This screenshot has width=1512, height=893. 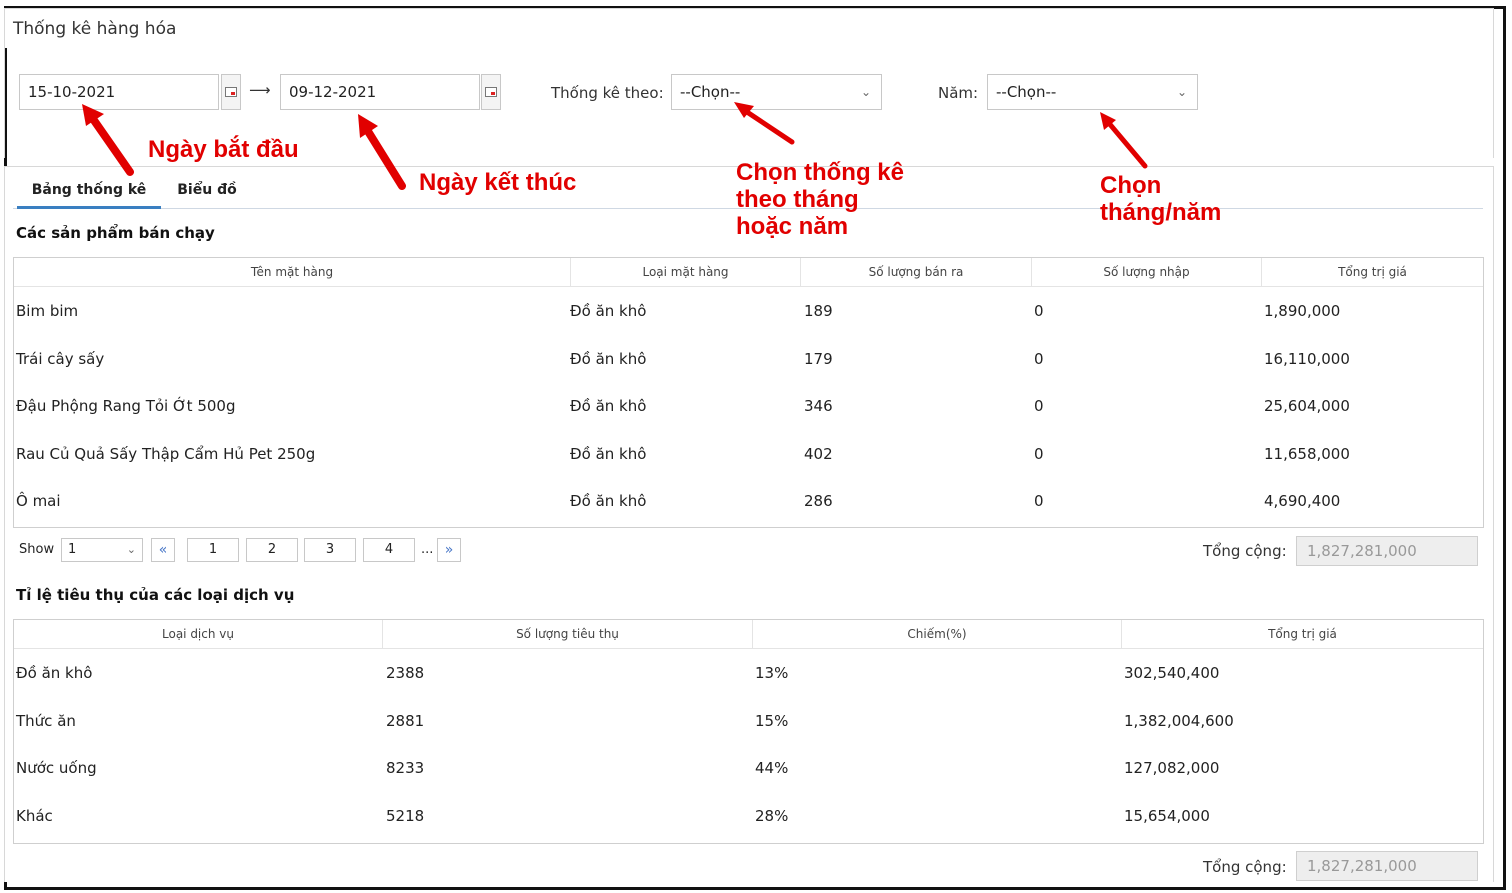 I want to click on start-date-calendar-button, so click(x=231, y=92).